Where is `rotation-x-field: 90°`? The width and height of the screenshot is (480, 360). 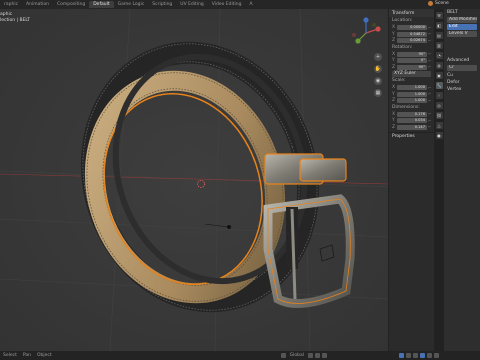 rotation-x-field: 90° is located at coordinates (412, 54).